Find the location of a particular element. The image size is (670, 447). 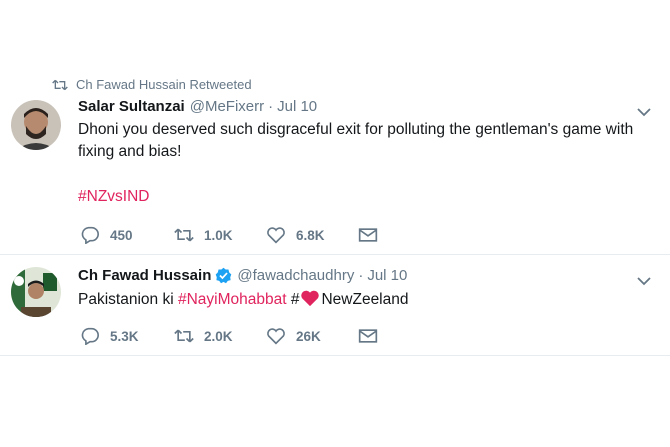

like-count: 6.8K is located at coordinates (310, 235).